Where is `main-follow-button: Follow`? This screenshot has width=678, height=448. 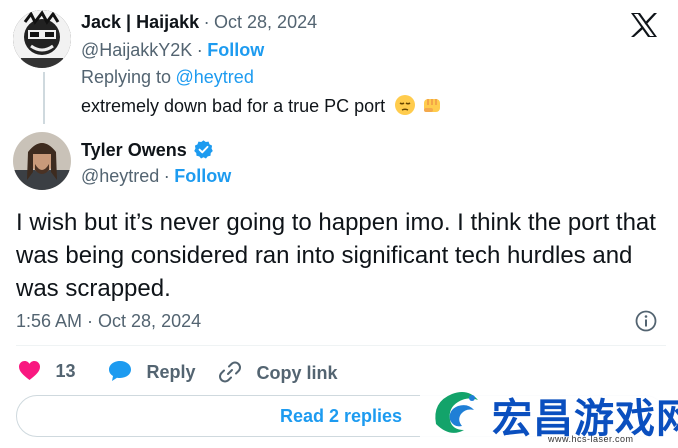 main-follow-button: Follow is located at coordinates (202, 176).